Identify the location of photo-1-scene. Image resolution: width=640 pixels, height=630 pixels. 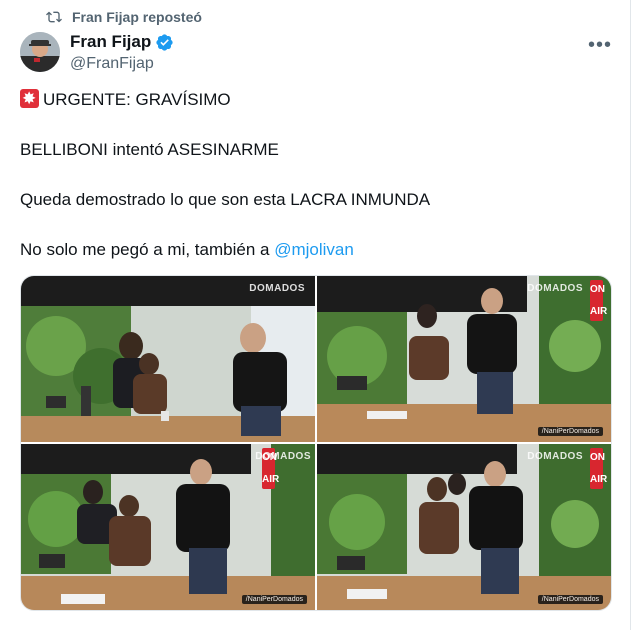
(168, 359).